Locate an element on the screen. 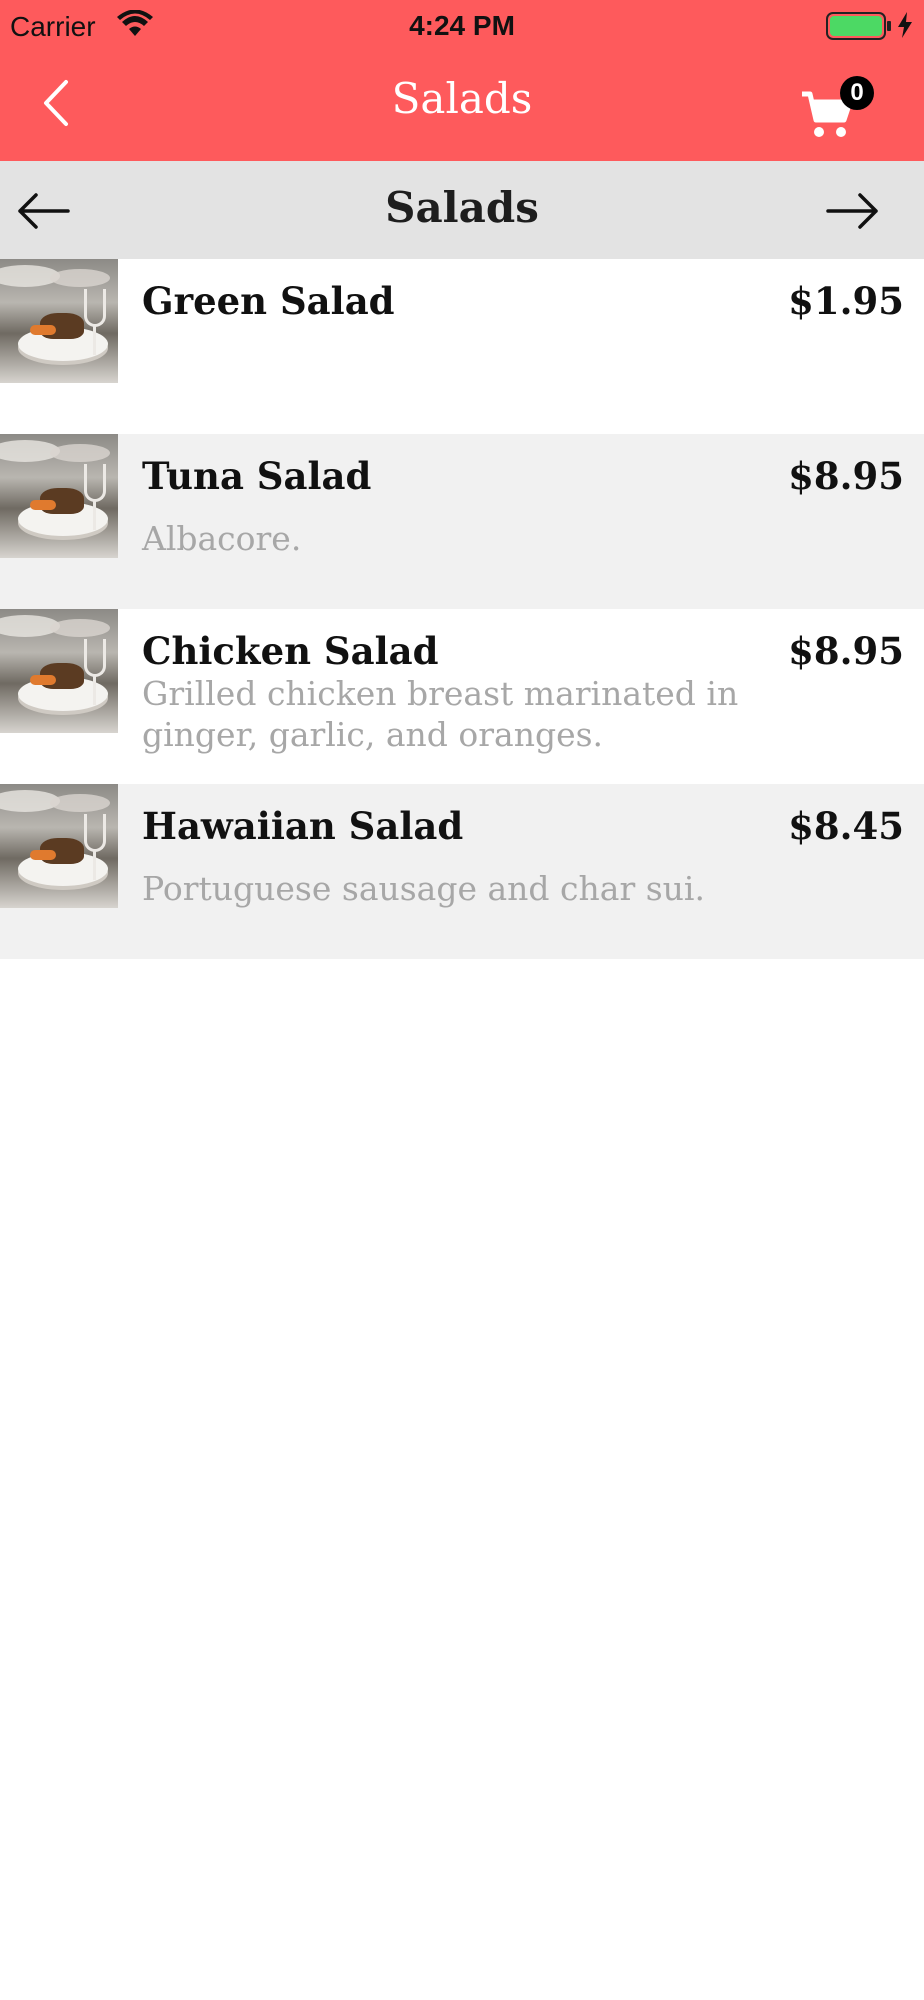  item-description: Portuguese sausage and char sui. is located at coordinates (423, 888).